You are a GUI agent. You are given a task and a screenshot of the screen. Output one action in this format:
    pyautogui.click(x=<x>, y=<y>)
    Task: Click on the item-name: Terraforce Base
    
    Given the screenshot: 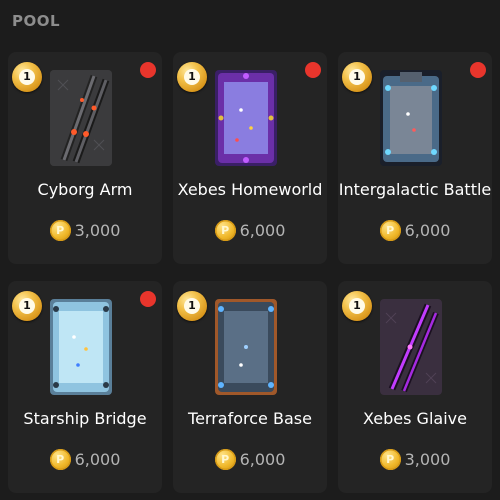 What is the action you would take?
    pyautogui.click(x=250, y=418)
    